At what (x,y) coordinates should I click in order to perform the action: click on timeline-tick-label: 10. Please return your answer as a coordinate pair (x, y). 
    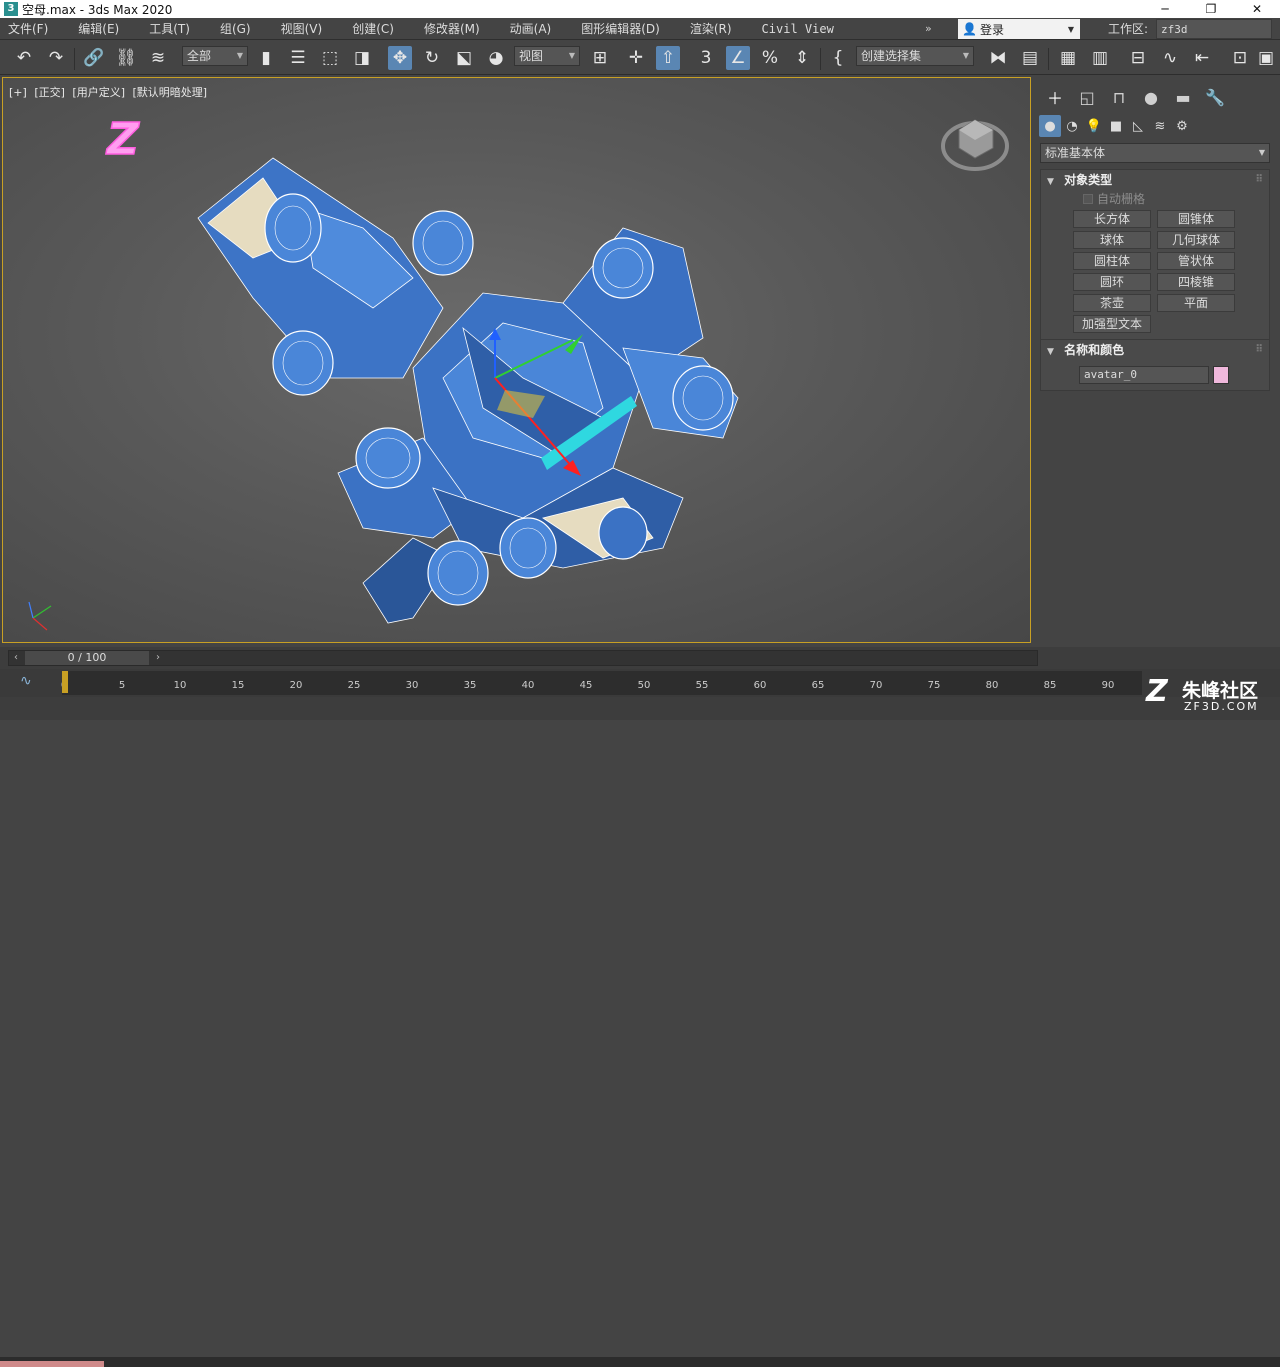
    Looking at the image, I should click on (180, 685).